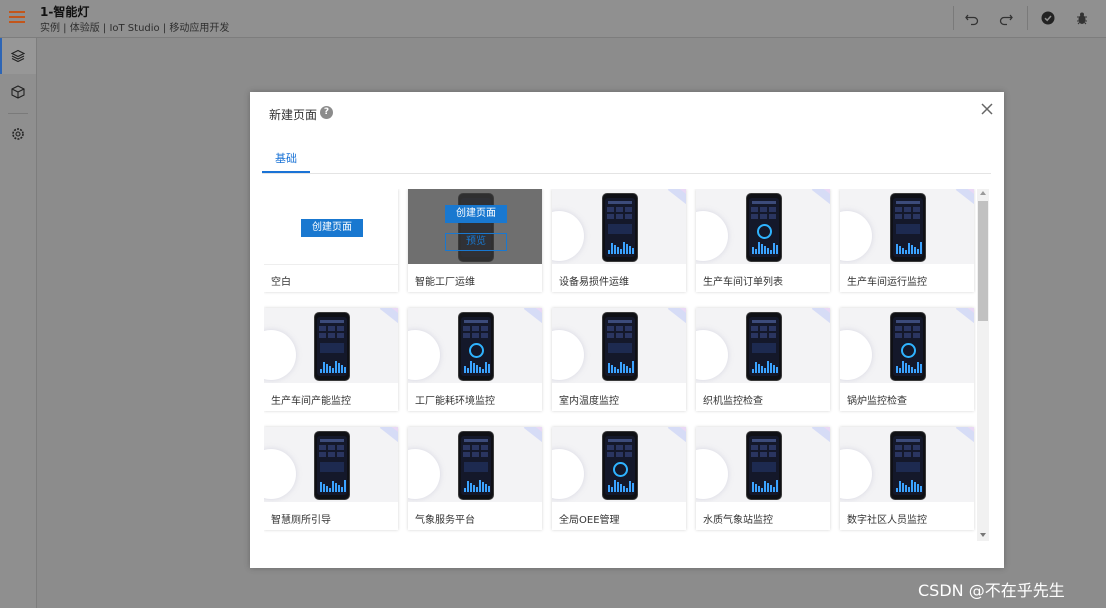  I want to click on preview-button: 预览, so click(476, 242).